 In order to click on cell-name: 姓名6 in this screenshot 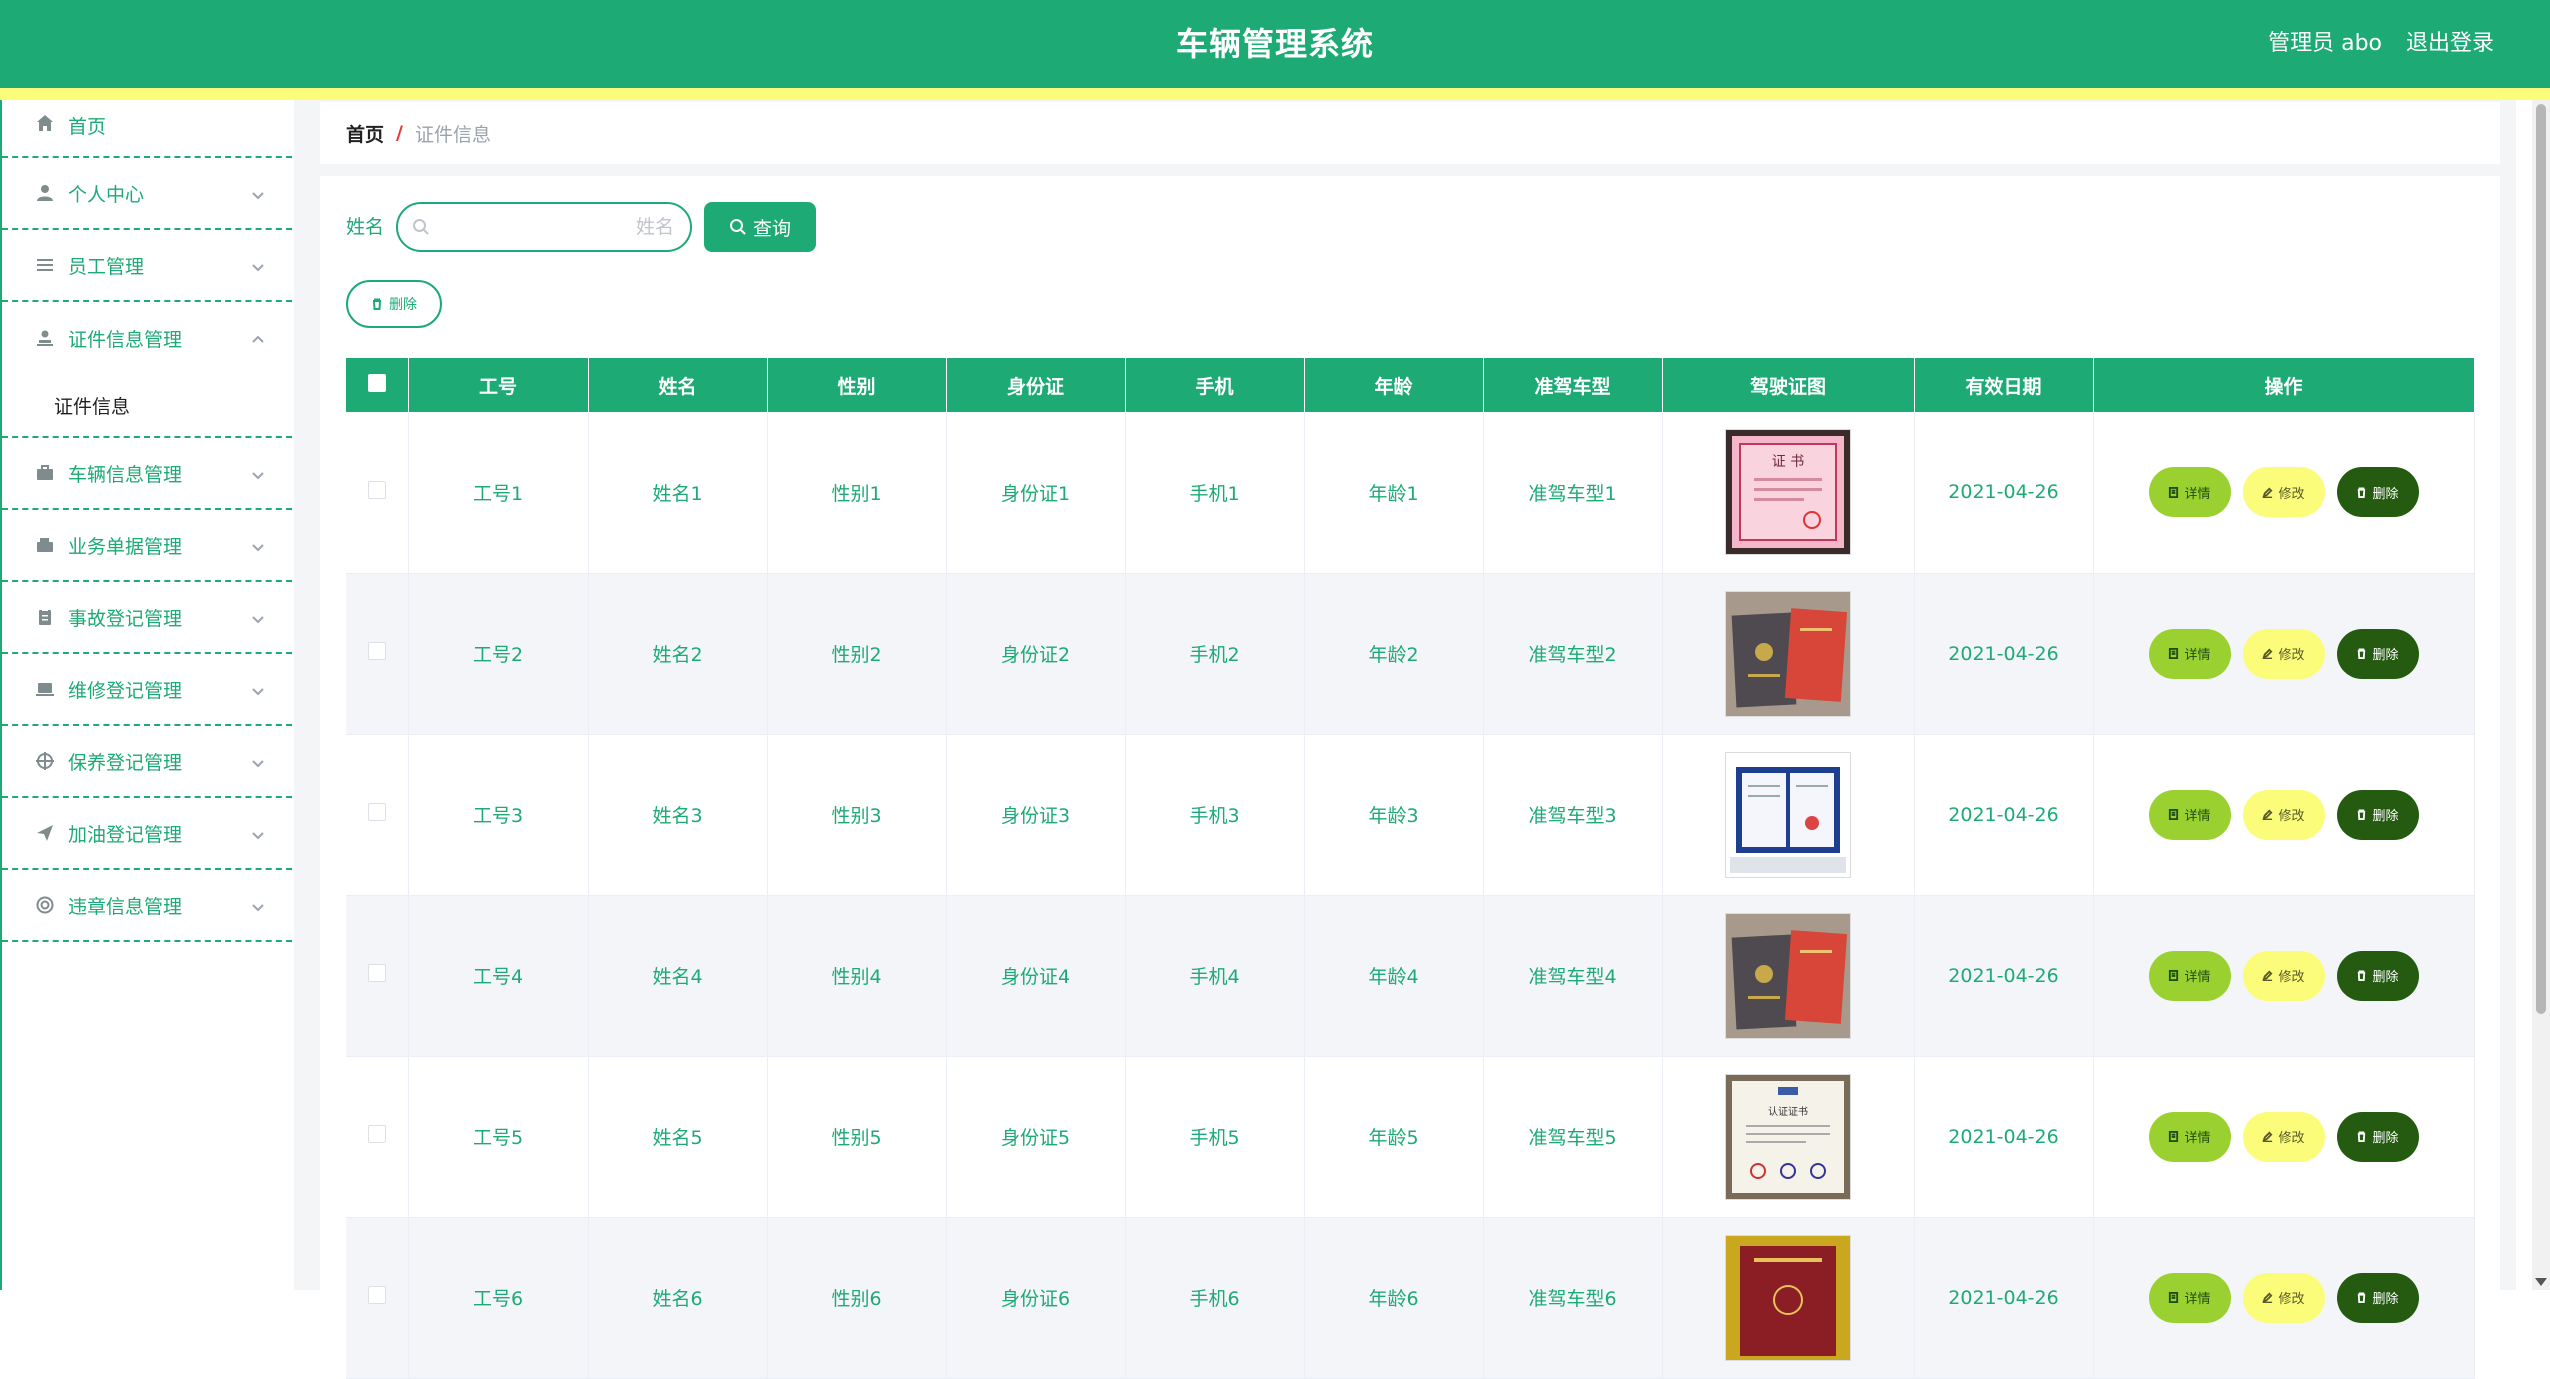, I will do `click(678, 1298)`.